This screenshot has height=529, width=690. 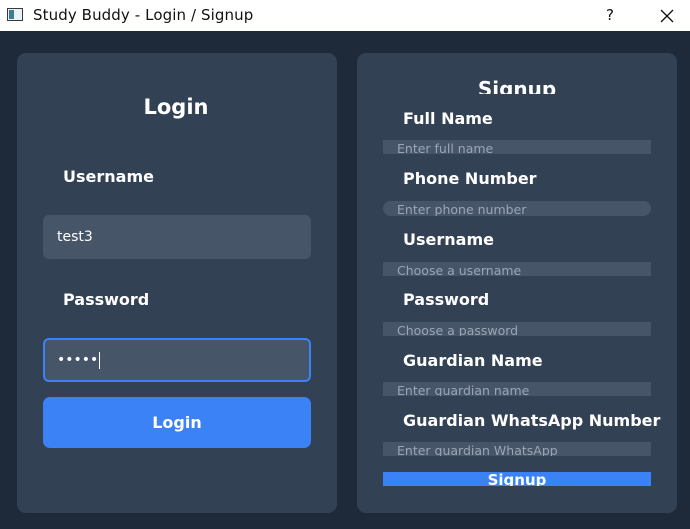 I want to click on login-username-label: Username, so click(x=108, y=176).